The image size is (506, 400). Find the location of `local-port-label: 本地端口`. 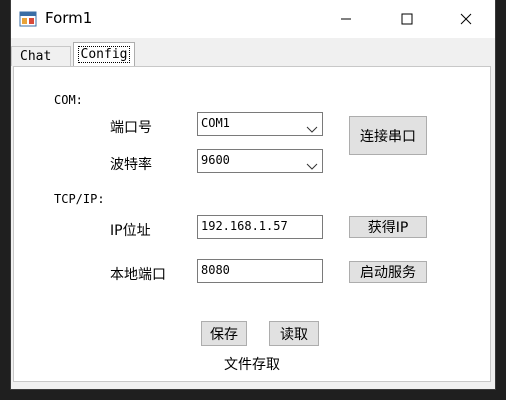

local-port-label: 本地端口 is located at coordinates (138, 275).